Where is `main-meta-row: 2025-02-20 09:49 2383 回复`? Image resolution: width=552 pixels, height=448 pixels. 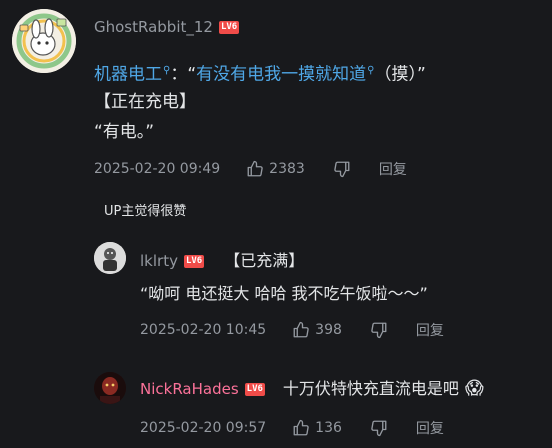 main-meta-row: 2025-02-20 09:49 2383 回复 is located at coordinates (250, 169).